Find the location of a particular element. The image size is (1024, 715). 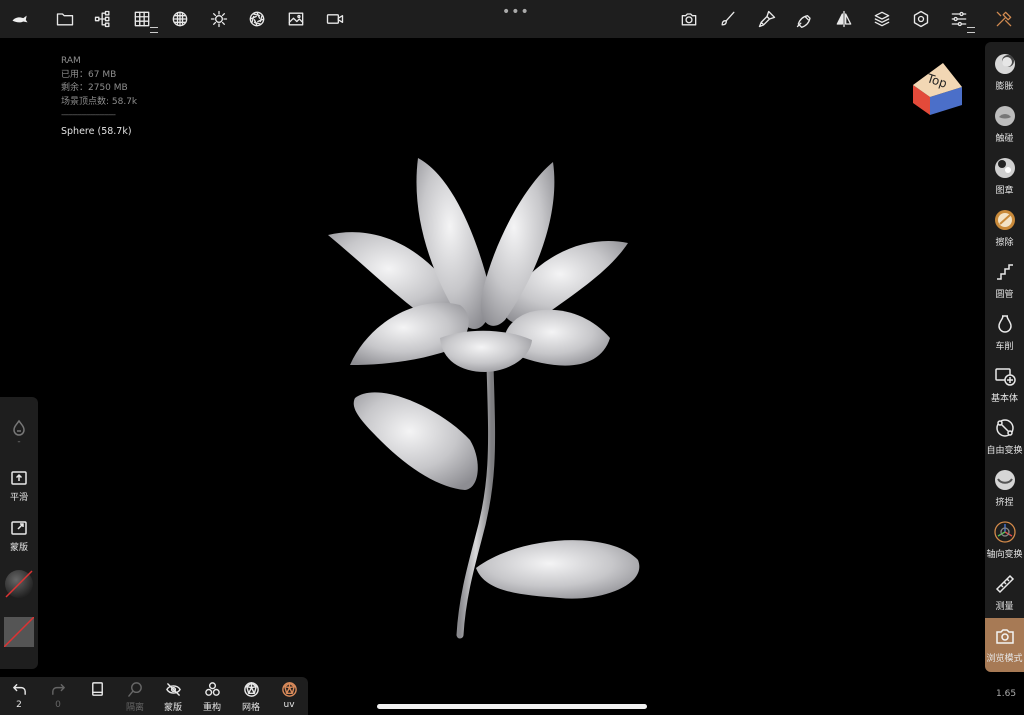

lathe-icon is located at coordinates (1005, 324).